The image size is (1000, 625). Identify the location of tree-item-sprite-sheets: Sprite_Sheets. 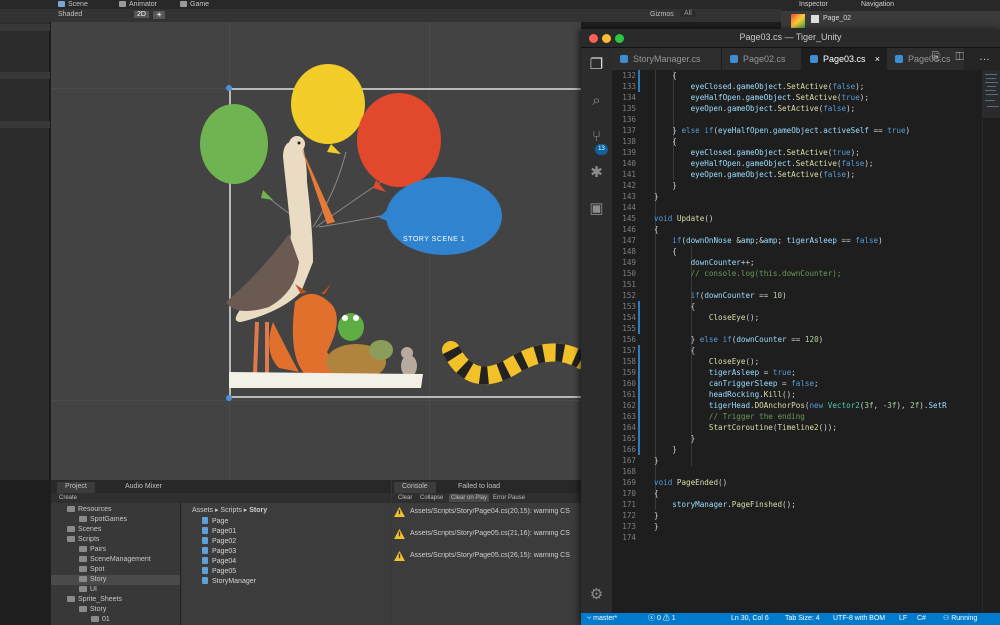
(94, 600).